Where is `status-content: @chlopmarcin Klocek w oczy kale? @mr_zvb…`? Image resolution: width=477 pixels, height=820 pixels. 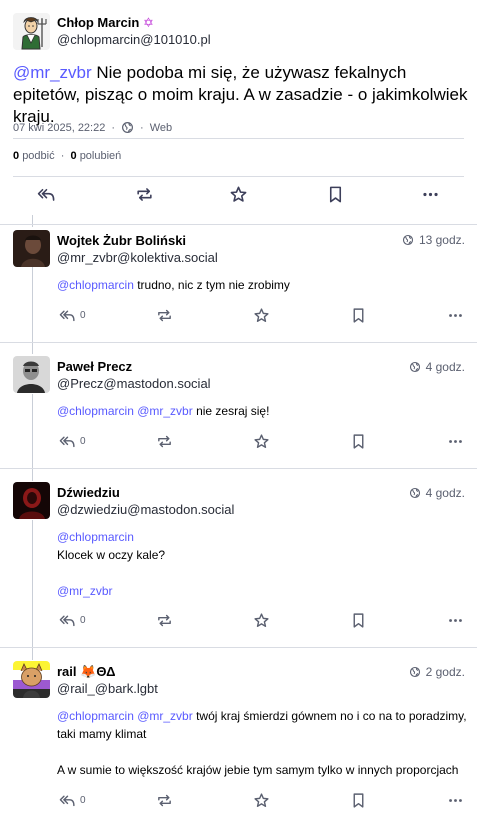
status-content: @chlopmarcin Klocek w oczy kale? @mr_zvb… is located at coordinates (262, 564).